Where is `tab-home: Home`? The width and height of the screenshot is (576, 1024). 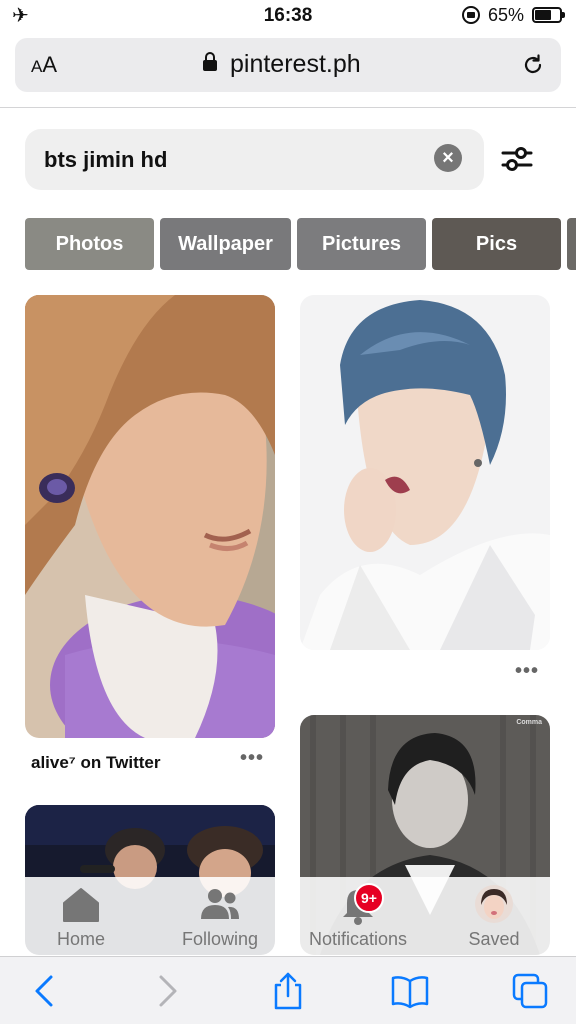
tab-home: Home is located at coordinates (81, 916).